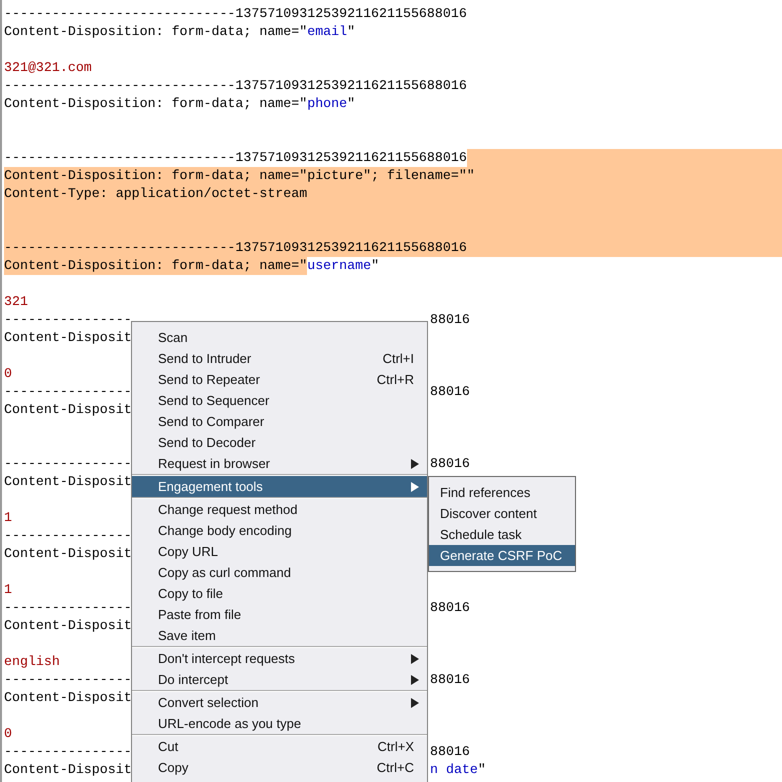 The height and width of the screenshot is (782, 782). What do you see at coordinates (395, 379) in the screenshot?
I see `shortcut-label: Ctrl+R` at bounding box center [395, 379].